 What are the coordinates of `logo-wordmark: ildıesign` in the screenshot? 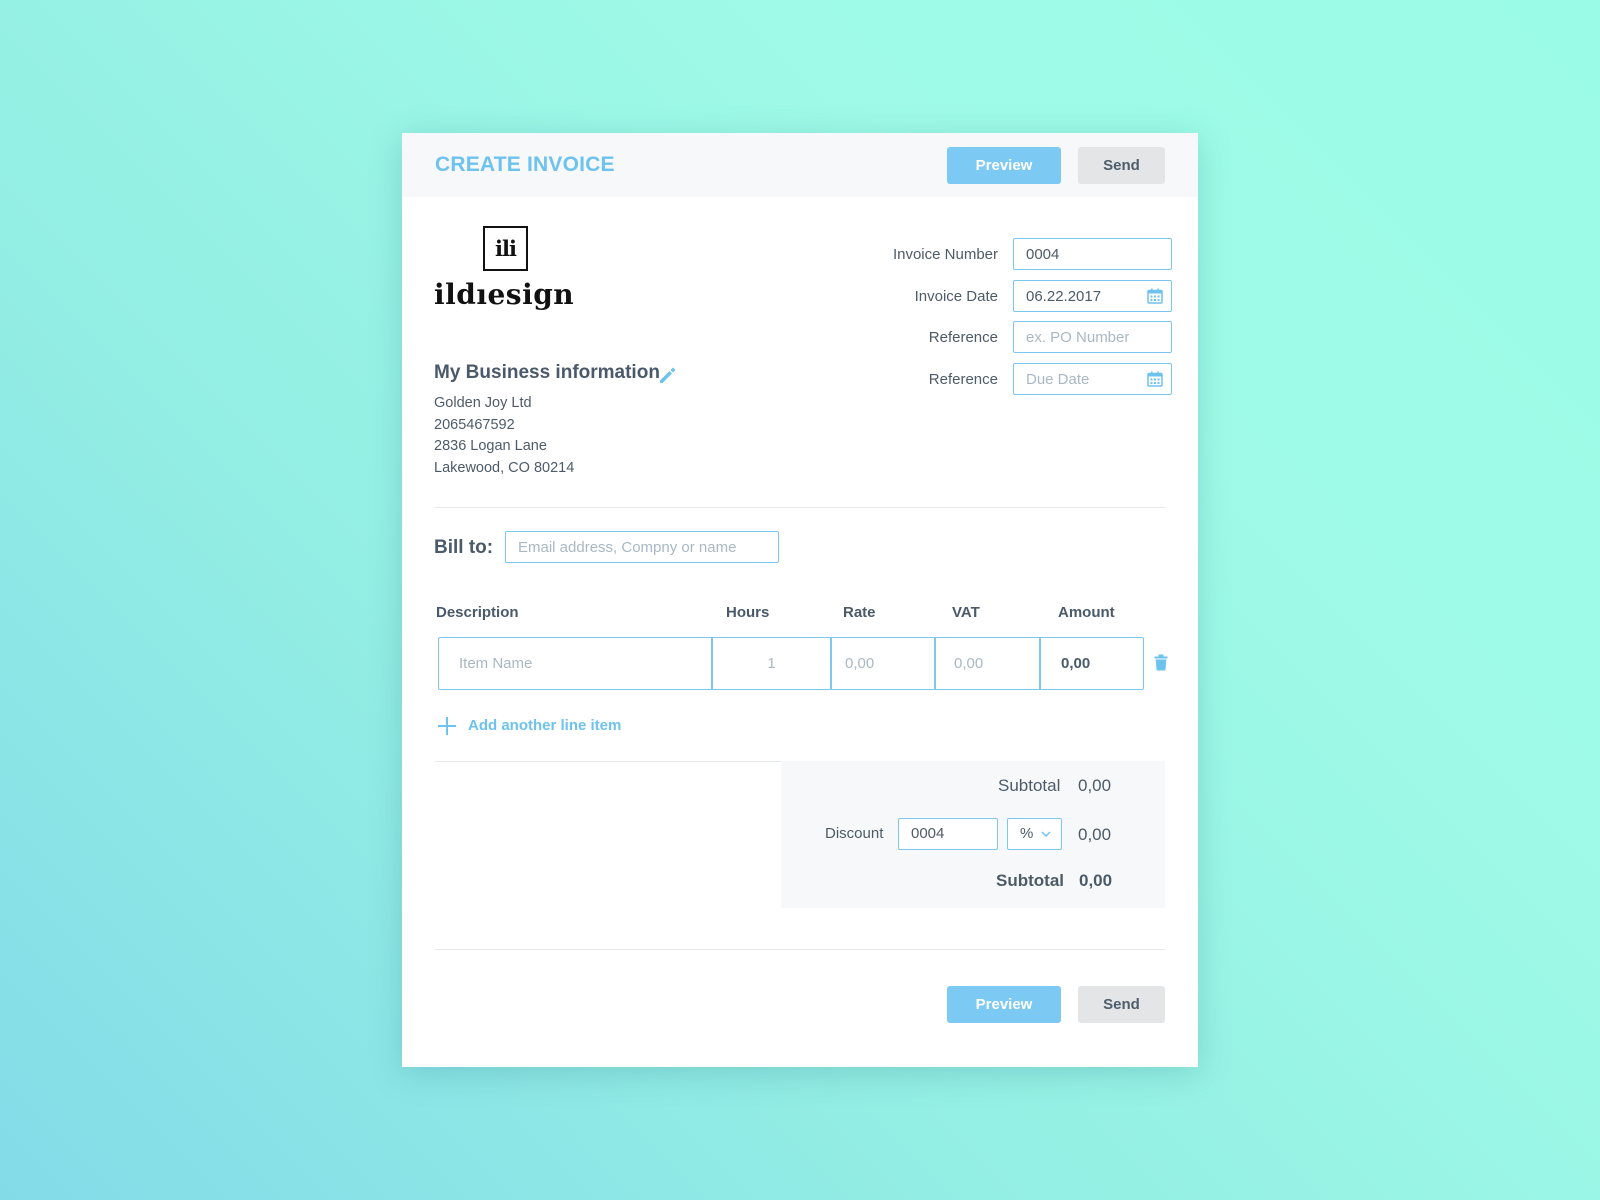 It's located at (504, 294).